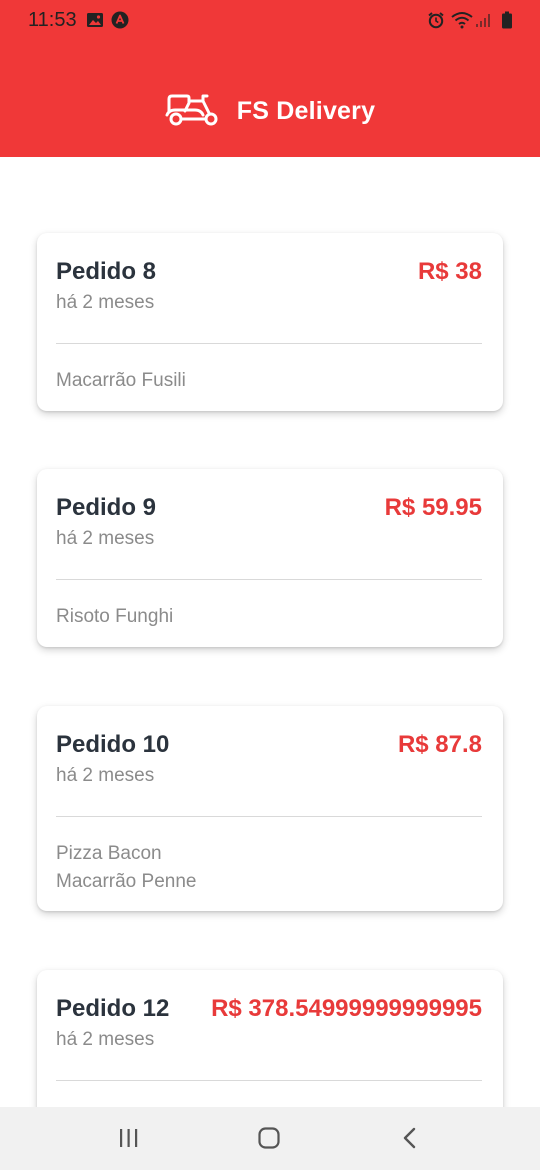  I want to click on order-price: R$ 378.54999999999995, so click(346, 1008).